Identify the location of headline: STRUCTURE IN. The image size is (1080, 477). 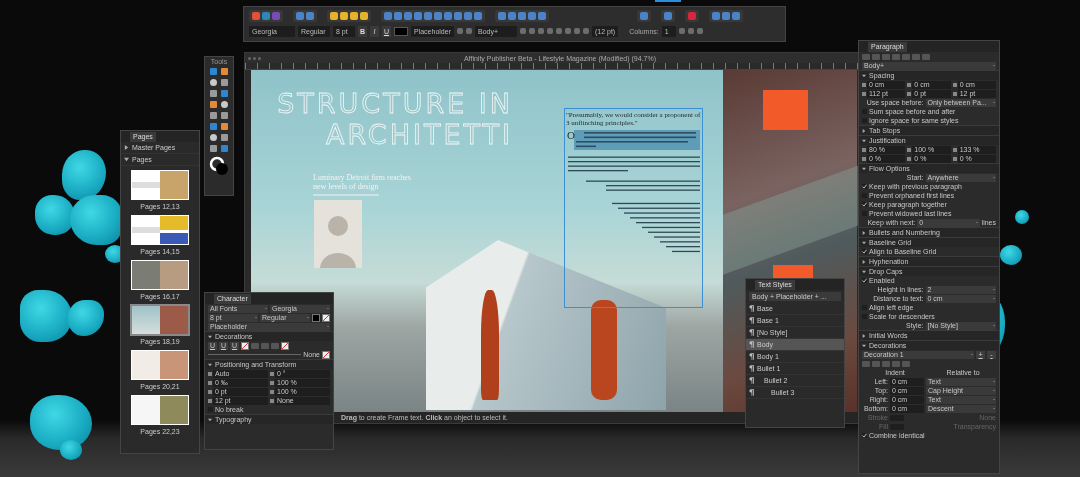
(395, 103).